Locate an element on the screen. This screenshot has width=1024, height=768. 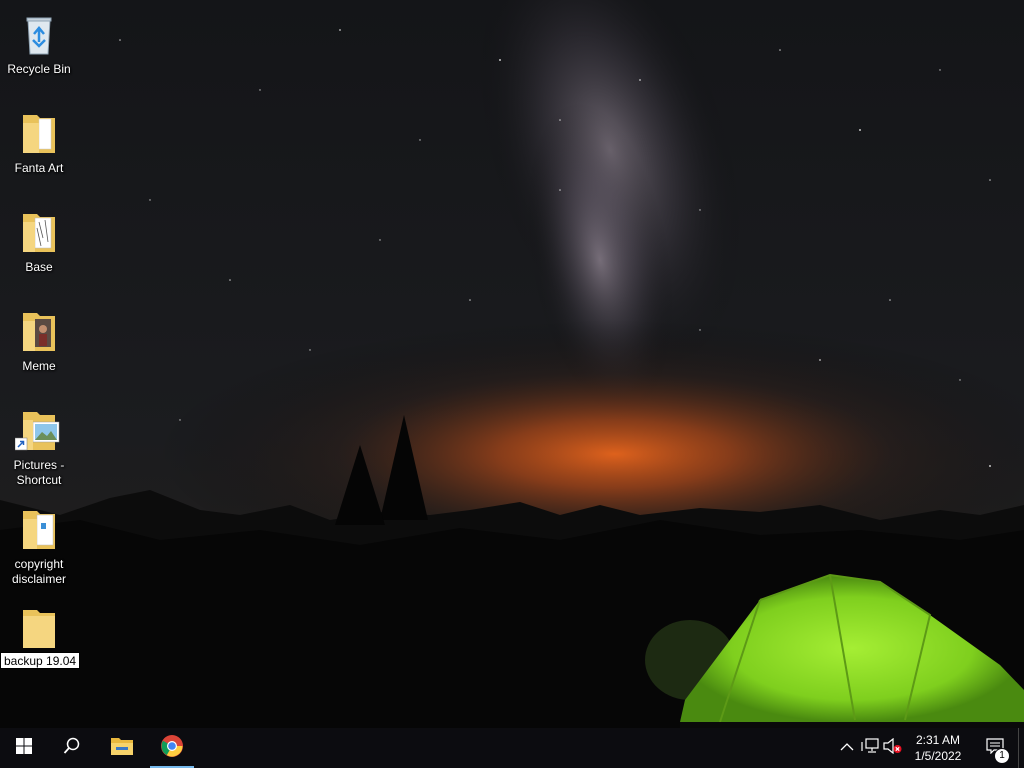
file-explorer-icon is located at coordinates (122, 748).